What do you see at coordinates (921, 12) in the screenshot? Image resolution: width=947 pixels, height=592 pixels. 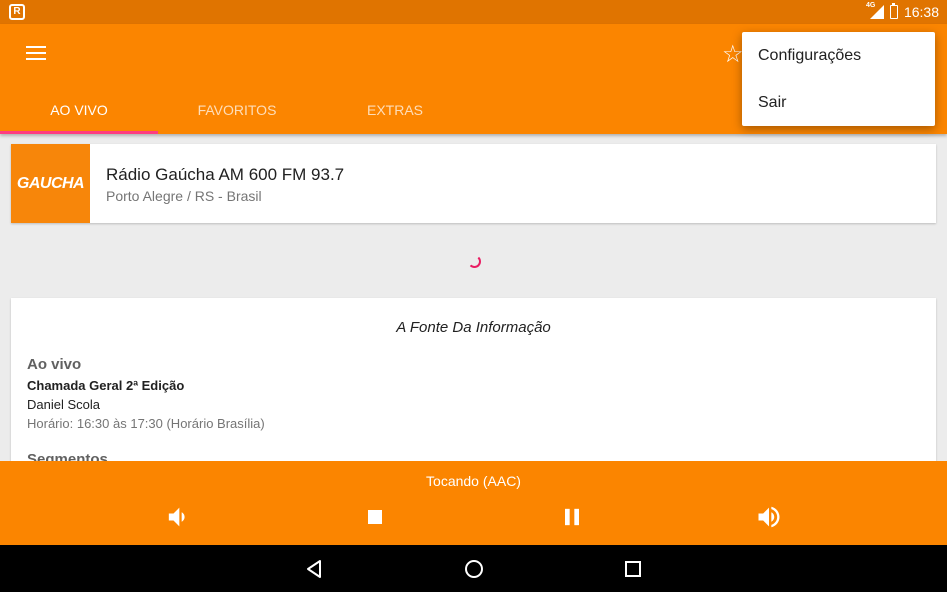 I see `status-time: 16:38` at bounding box center [921, 12].